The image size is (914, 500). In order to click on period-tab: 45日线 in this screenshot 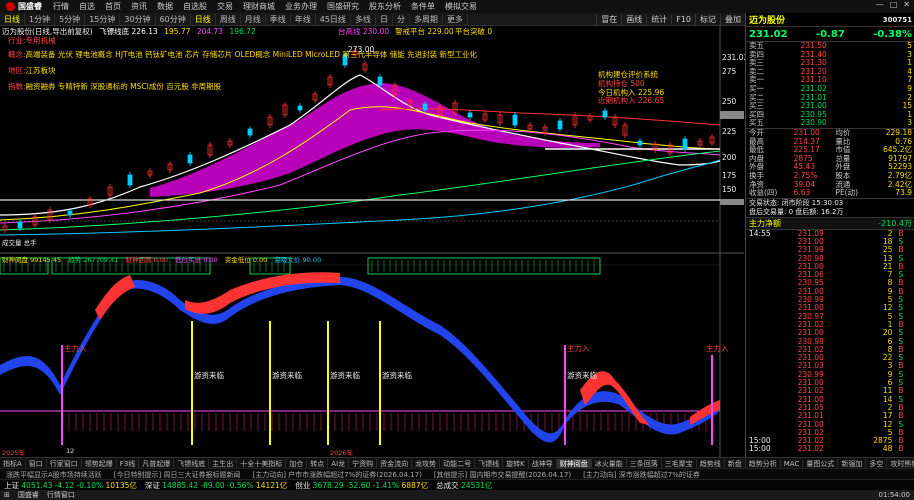, I will do `click(333, 19)`.